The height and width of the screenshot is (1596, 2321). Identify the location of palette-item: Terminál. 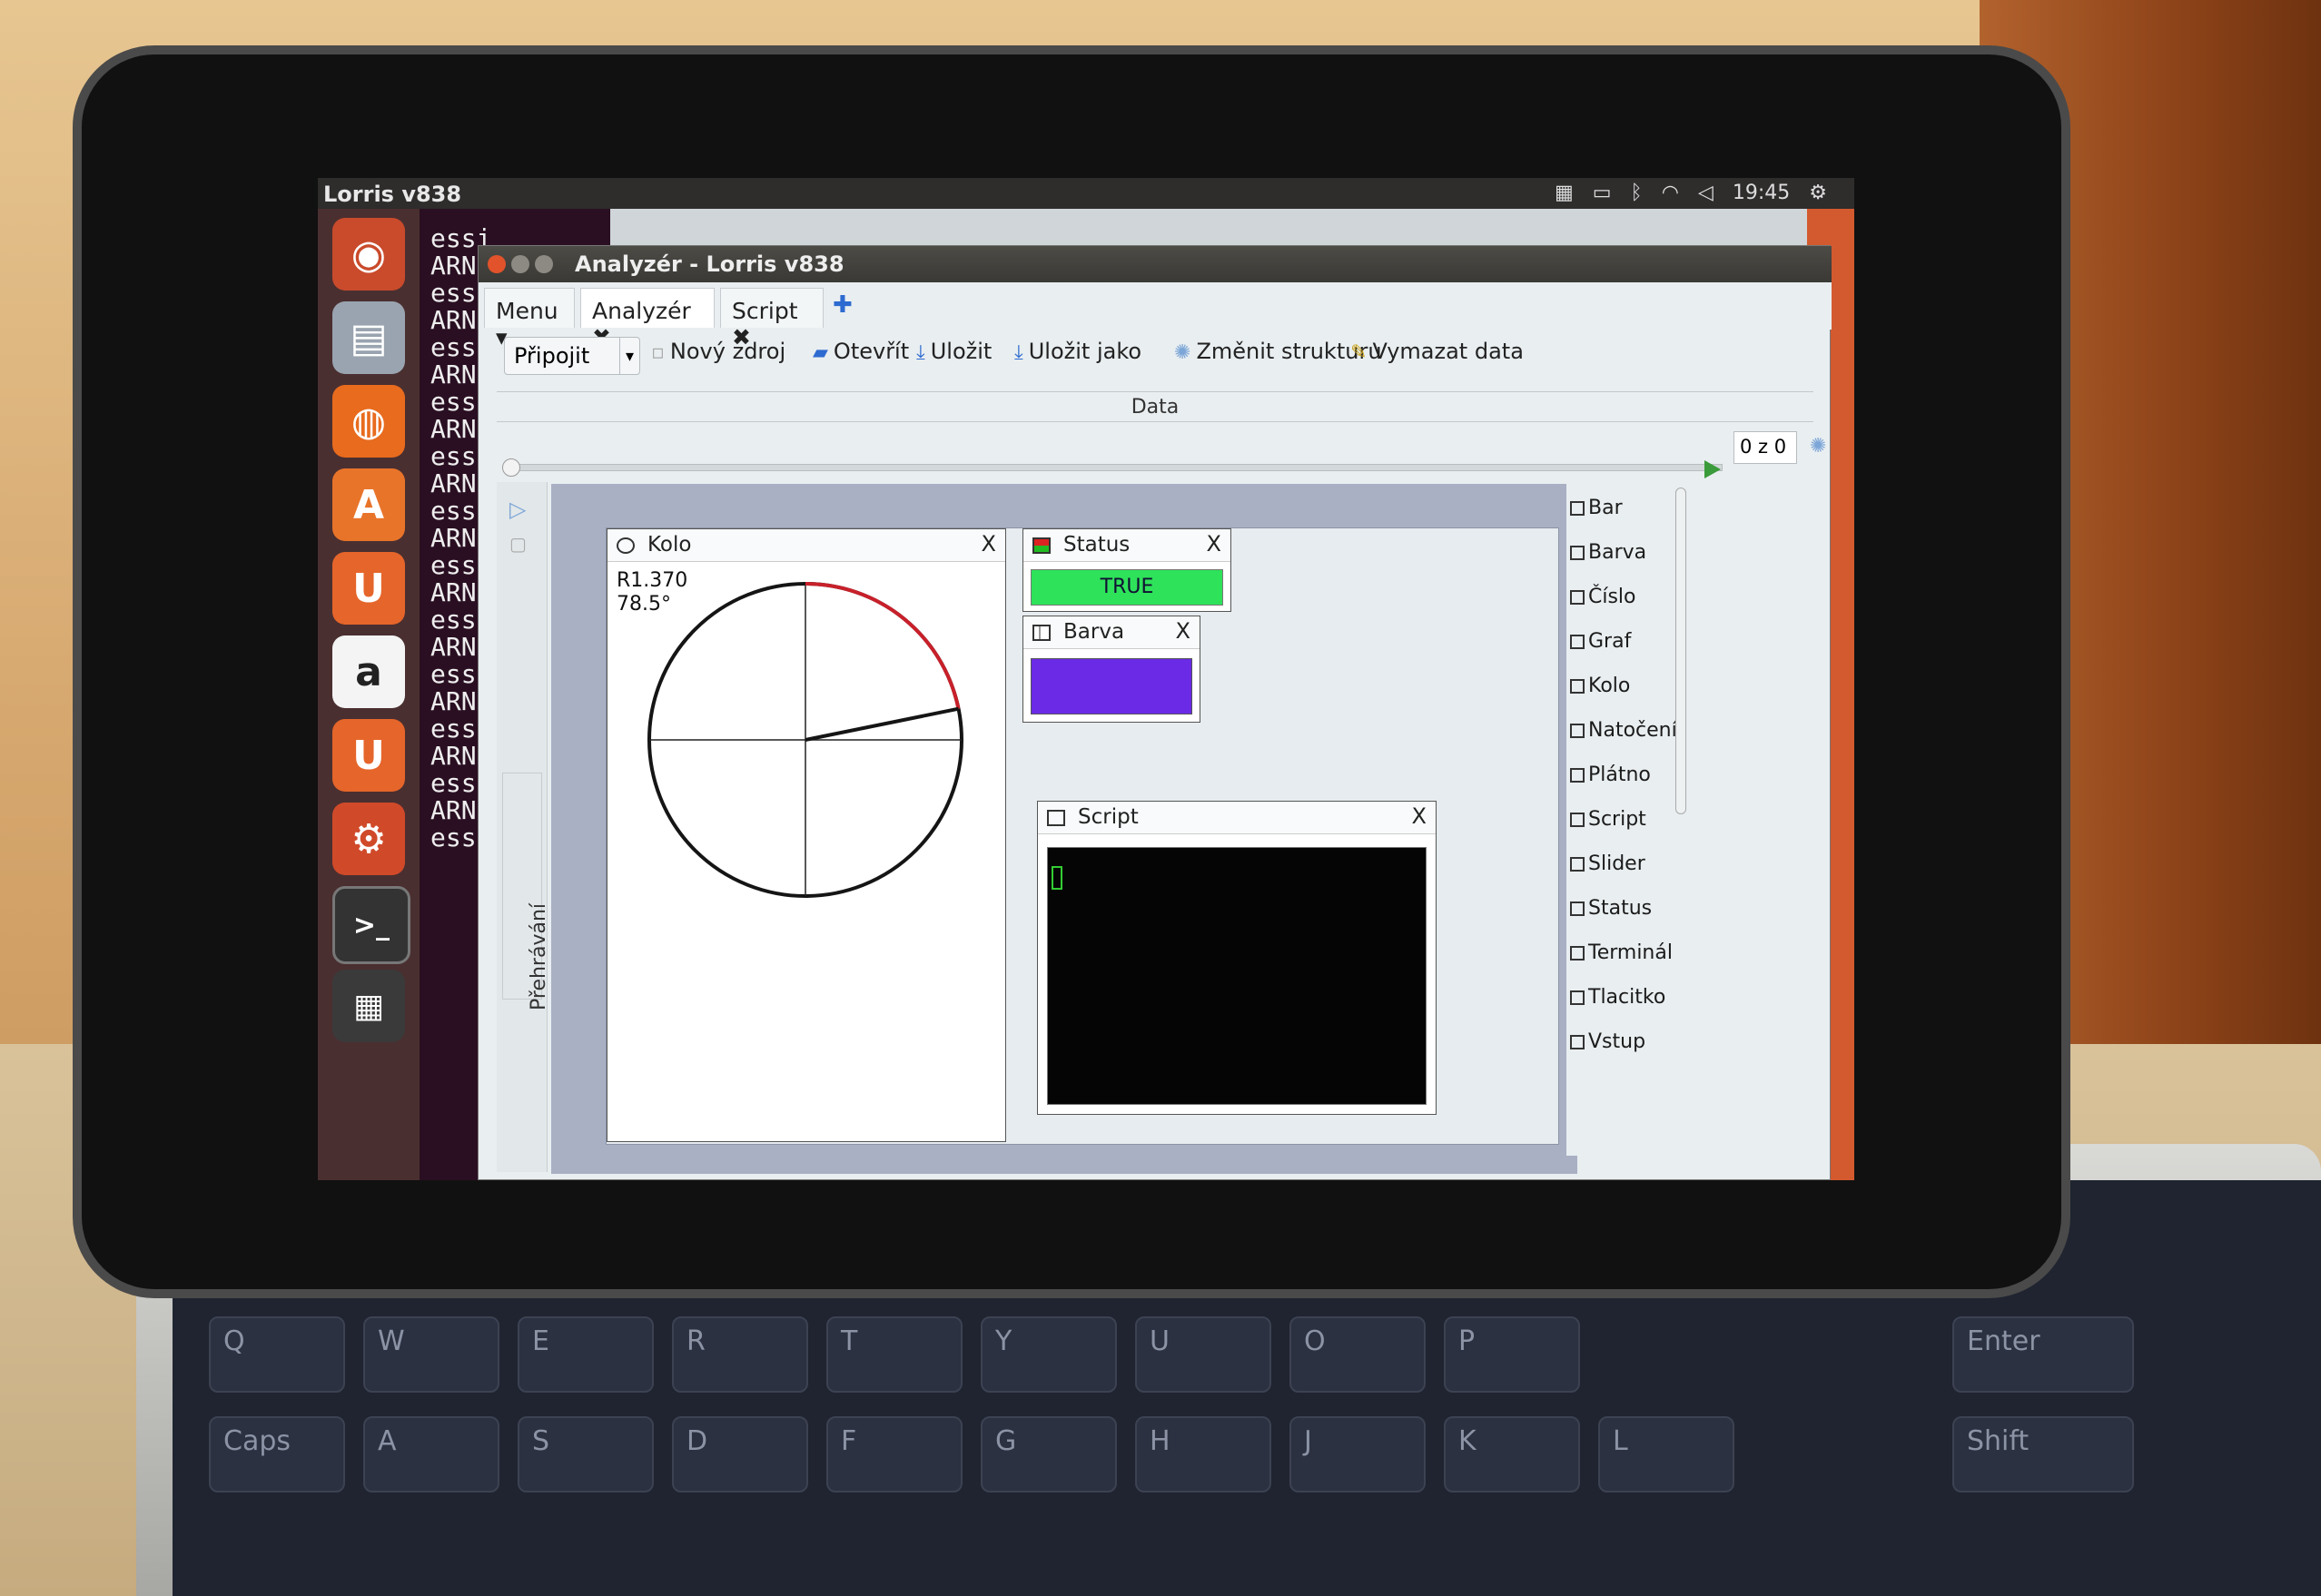
(1621, 952).